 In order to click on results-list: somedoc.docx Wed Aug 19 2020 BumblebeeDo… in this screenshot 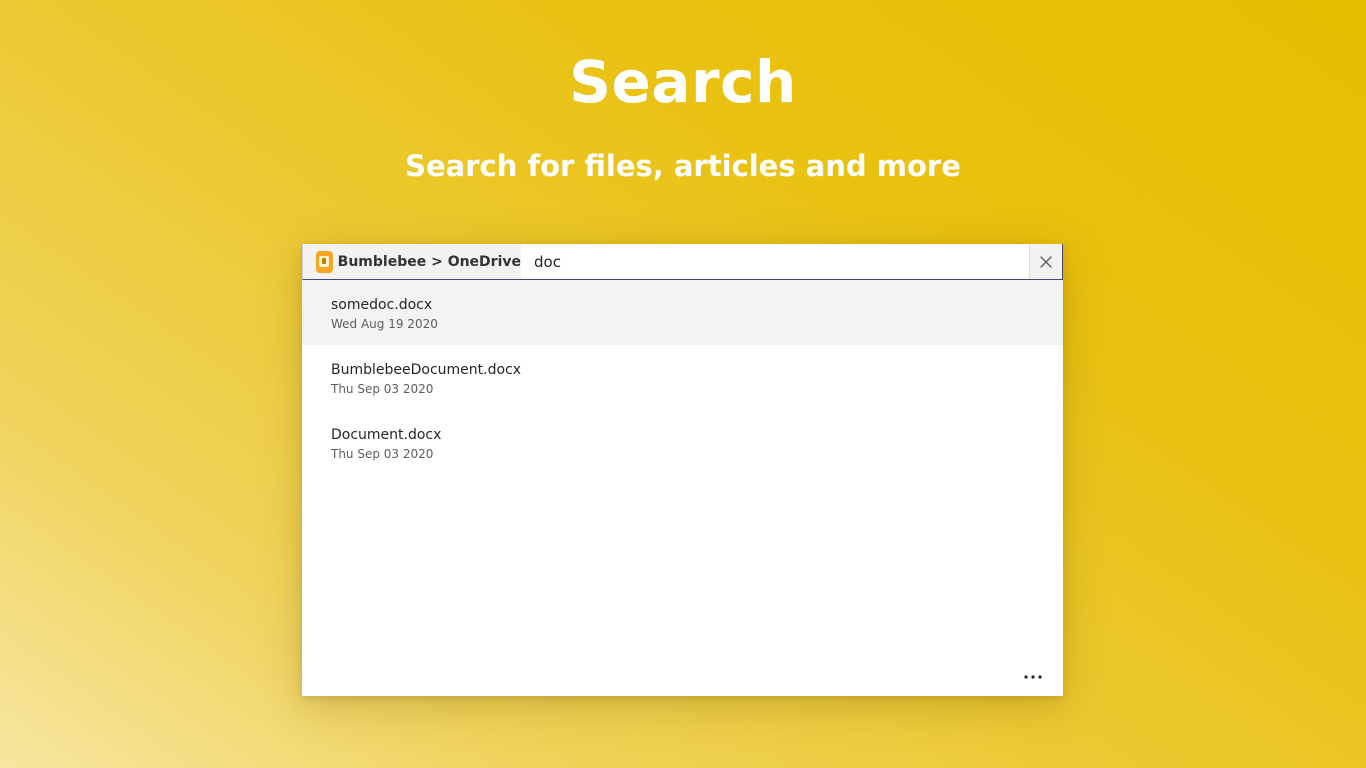, I will do `click(682, 377)`.